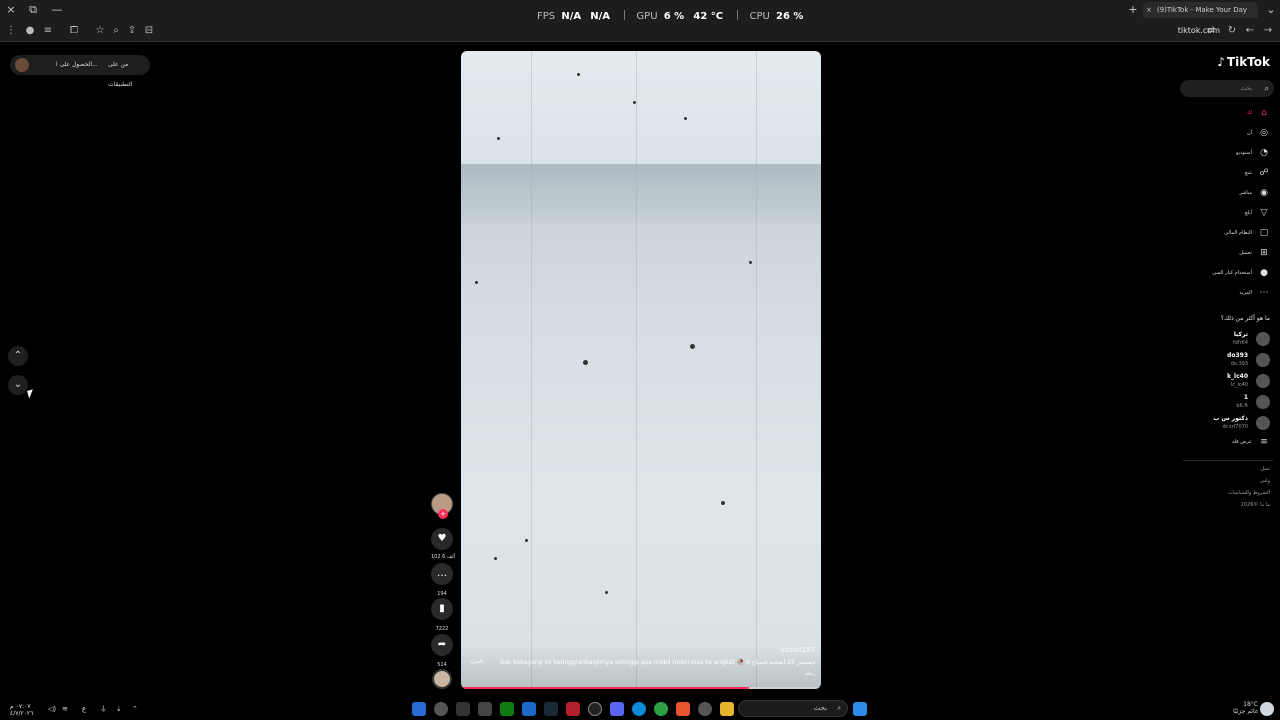  Describe the element at coordinates (57, 10) in the screenshot. I see `minimize-icon: —` at that location.